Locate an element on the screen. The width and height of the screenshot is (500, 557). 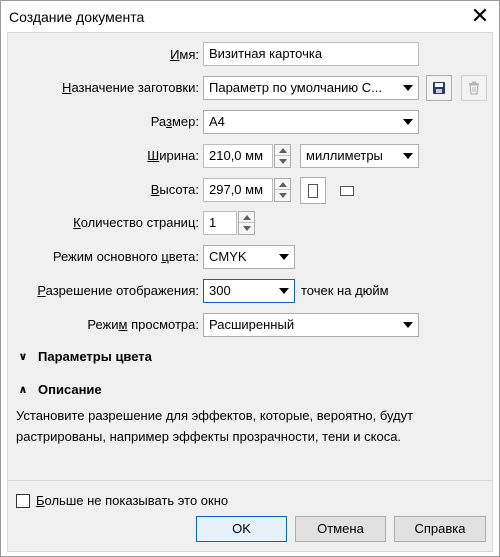
resolution-value: 300 is located at coordinates (220, 290).